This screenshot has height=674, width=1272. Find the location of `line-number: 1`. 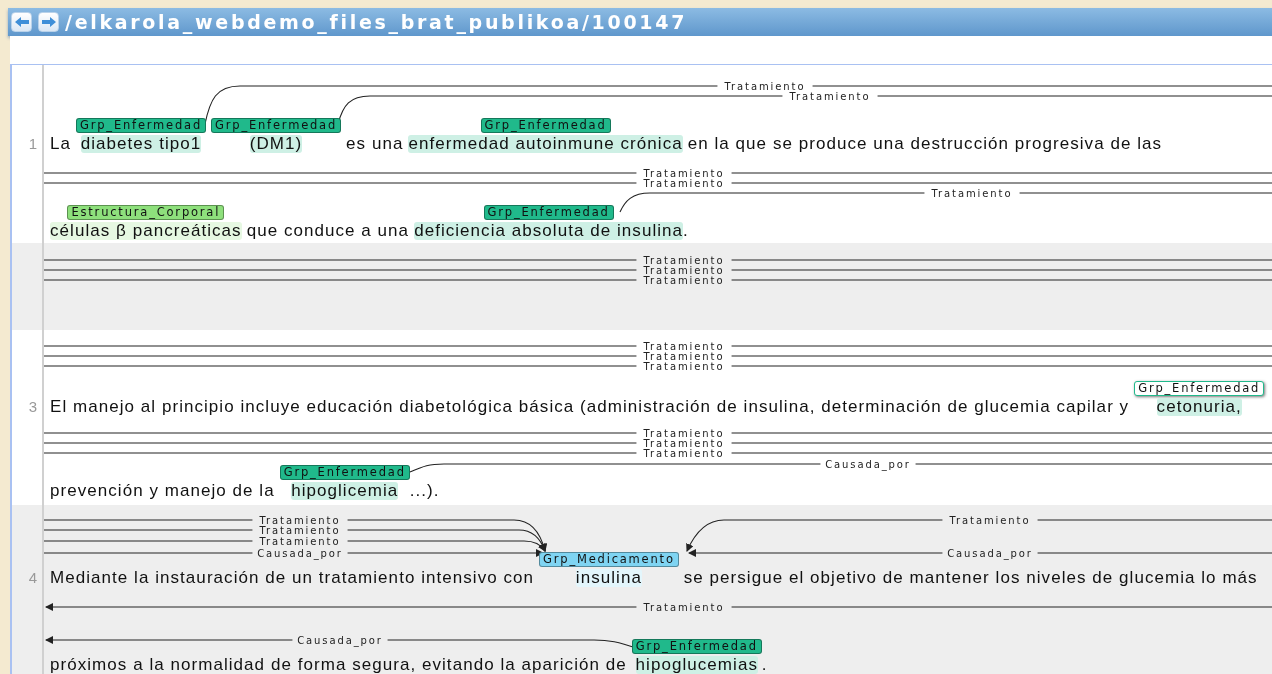

line-number: 1 is located at coordinates (32, 144).